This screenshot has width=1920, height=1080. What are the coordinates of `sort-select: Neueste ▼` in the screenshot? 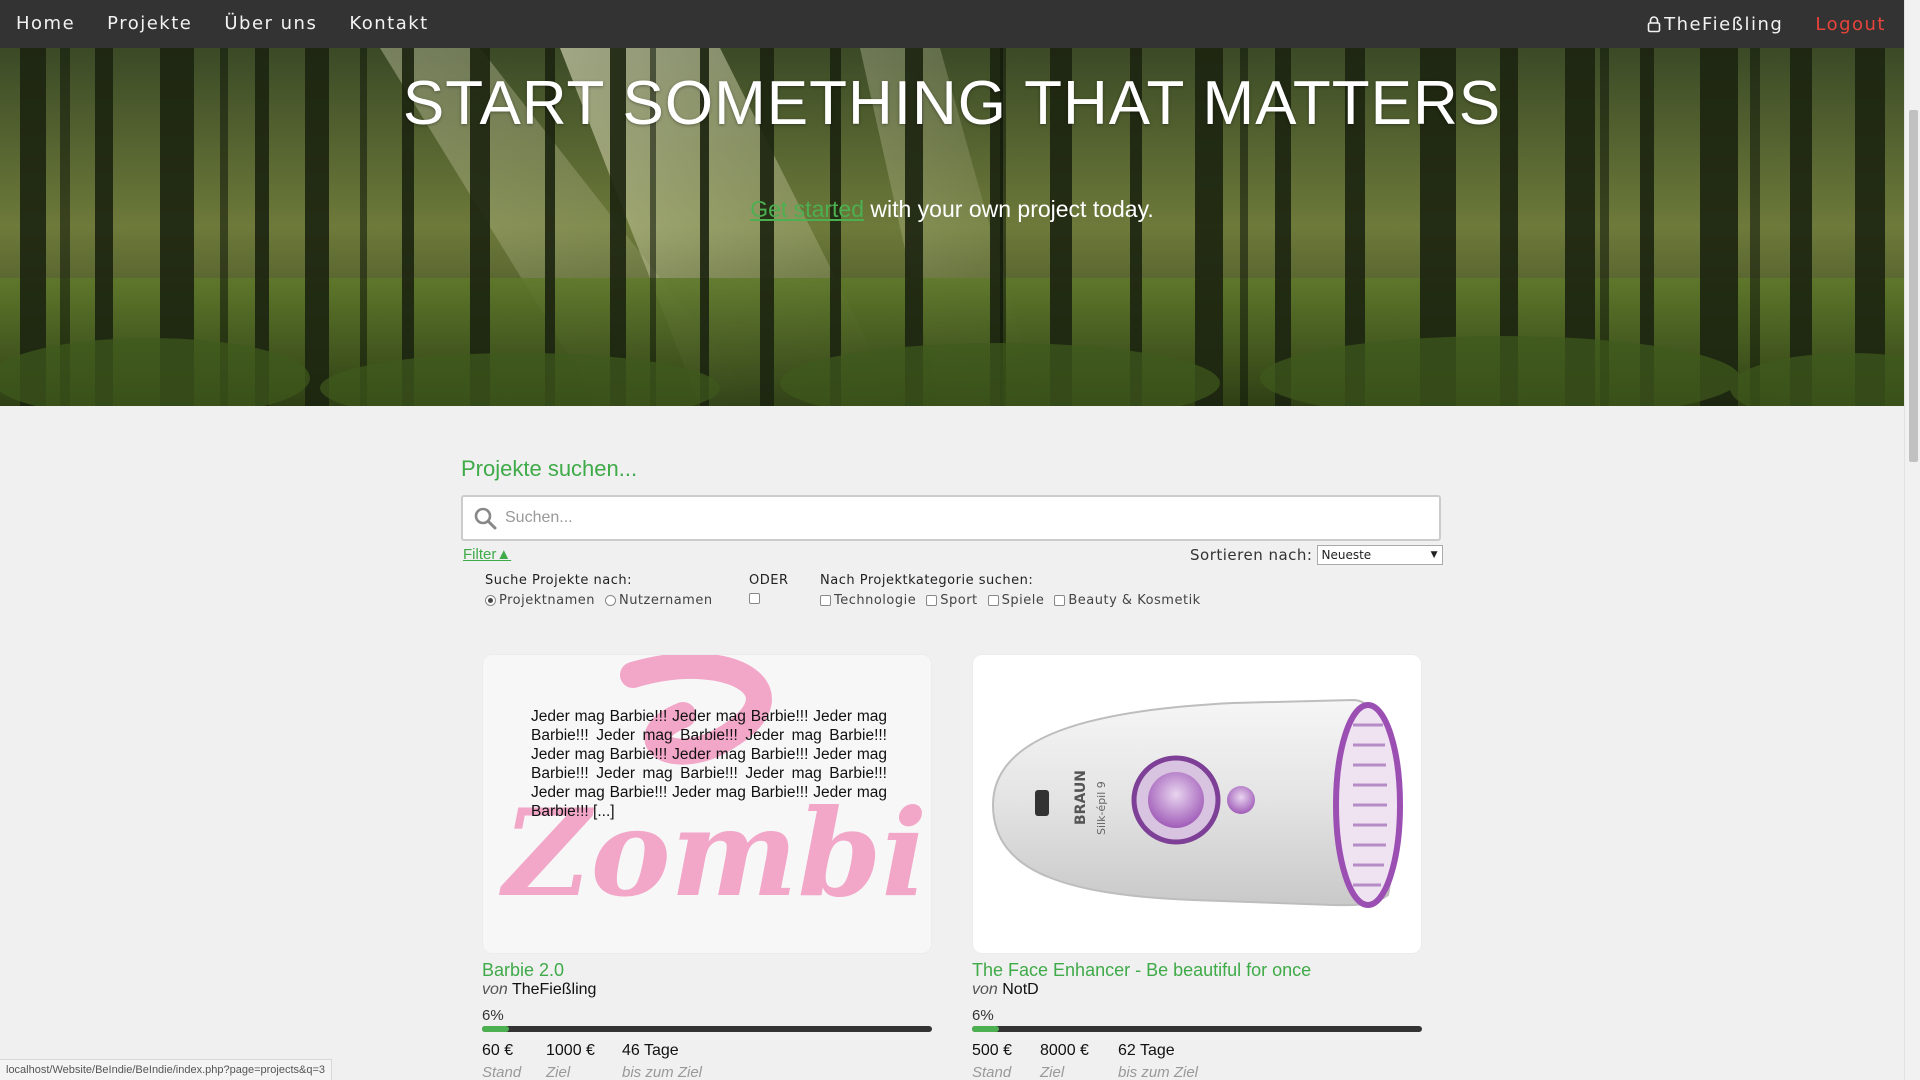 It's located at (1379, 555).